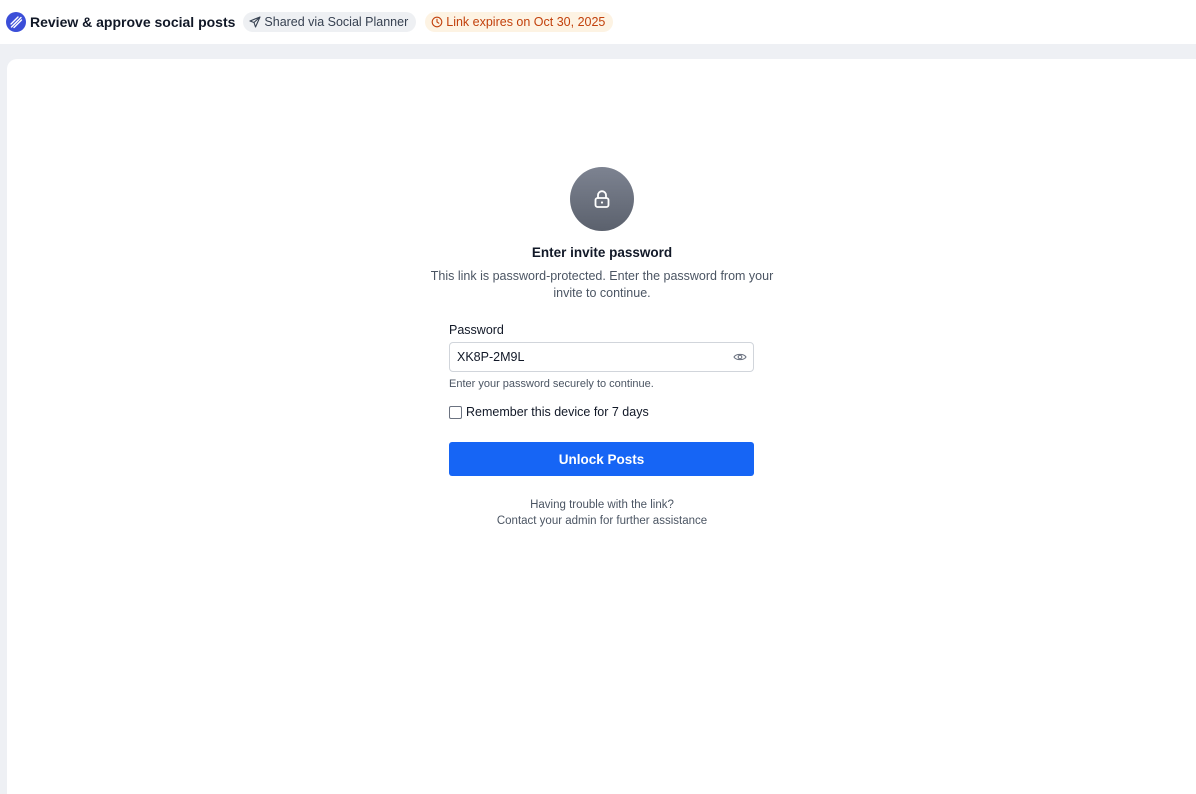 The height and width of the screenshot is (794, 1196). I want to click on lock-badge, so click(602, 199).